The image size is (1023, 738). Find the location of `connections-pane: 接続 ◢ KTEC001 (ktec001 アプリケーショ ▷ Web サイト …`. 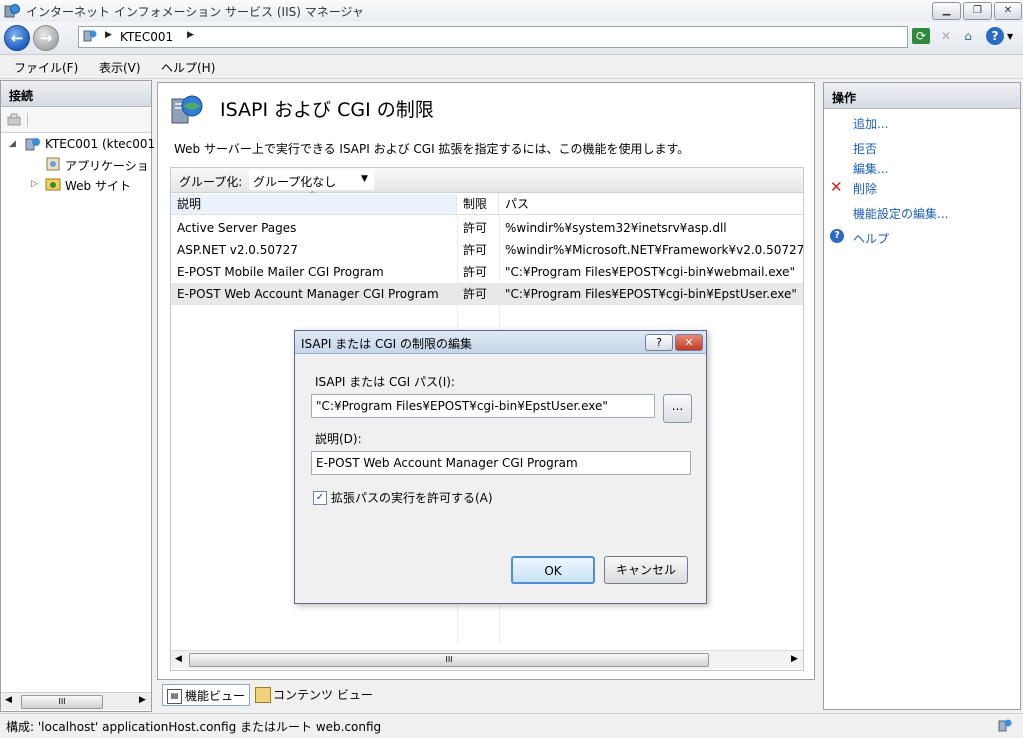

connections-pane: 接続 ◢ KTEC001 (ktec001 アプリケーショ ▷ Web サイト … is located at coordinates (77, 396).